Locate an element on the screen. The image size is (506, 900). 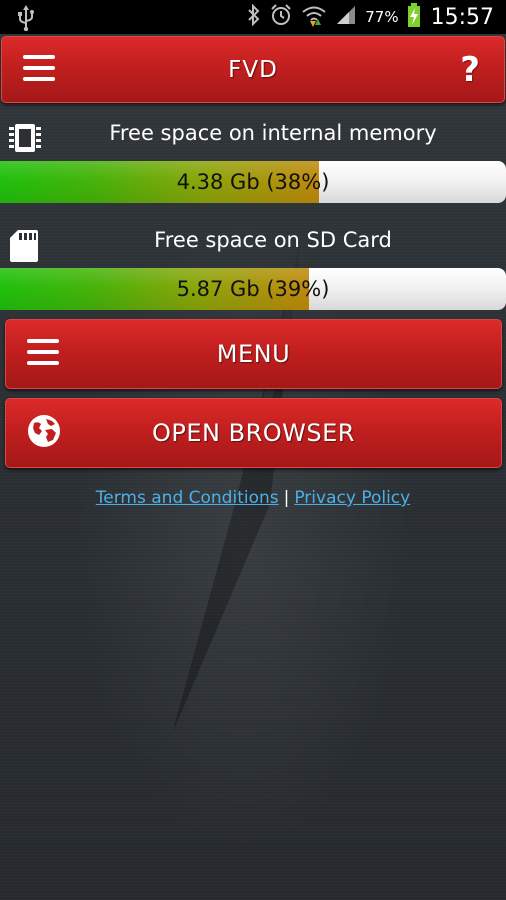
wifi-icon is located at coordinates (314, 17).